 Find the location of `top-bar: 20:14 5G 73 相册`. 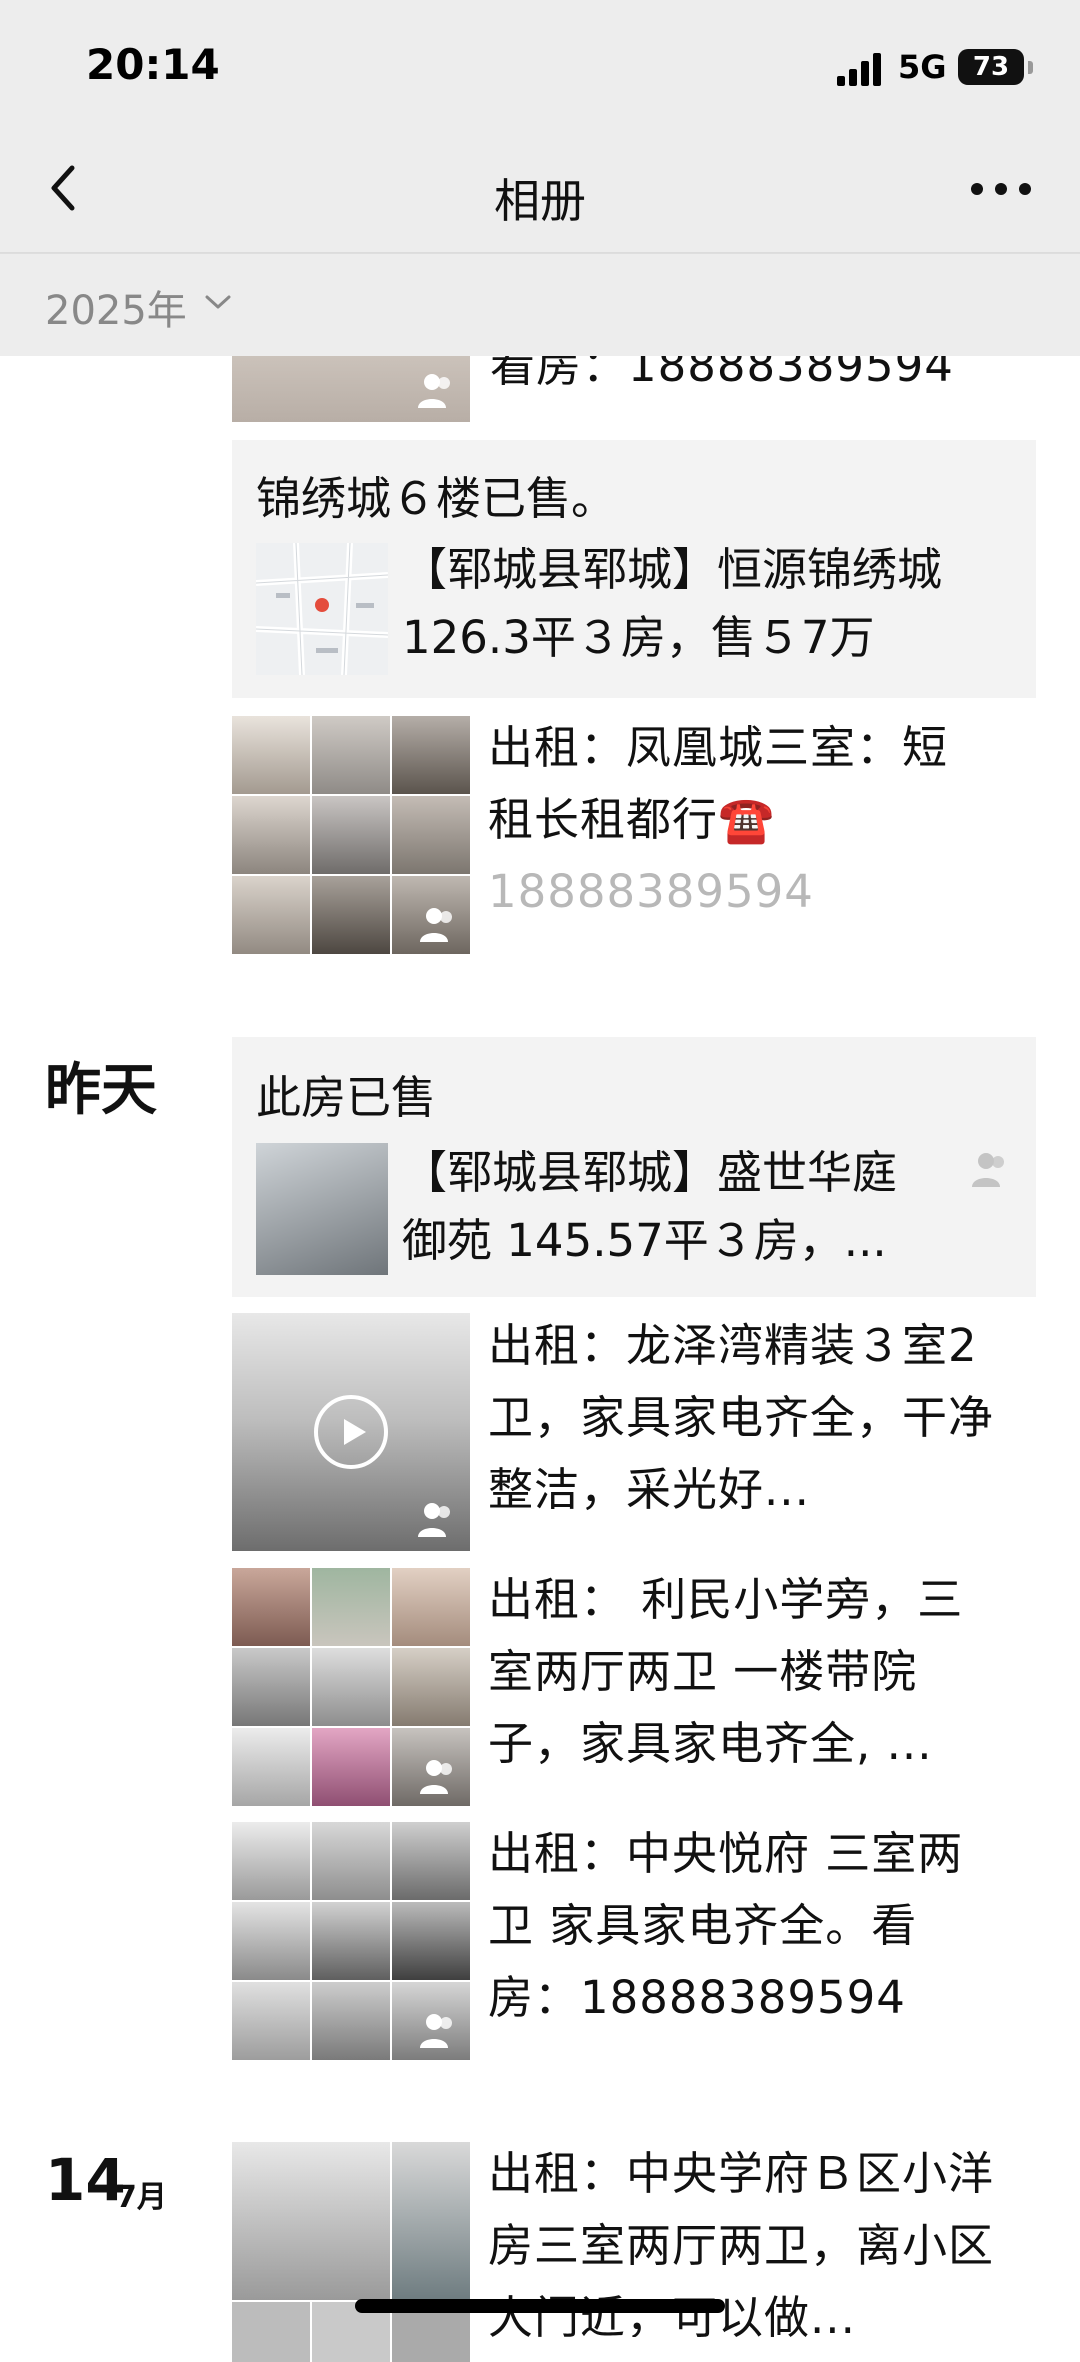

top-bar: 20:14 5G 73 相册 is located at coordinates (540, 126).